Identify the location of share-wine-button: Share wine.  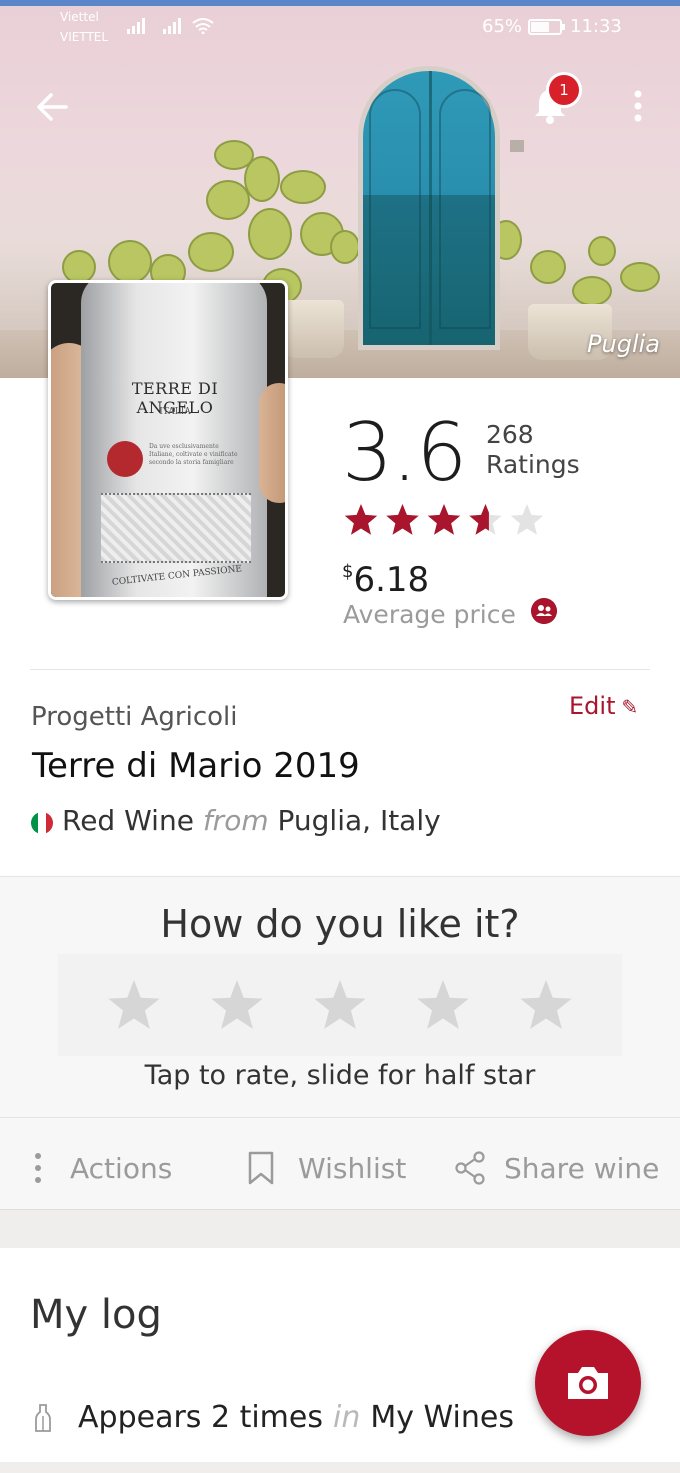
(556, 1168).